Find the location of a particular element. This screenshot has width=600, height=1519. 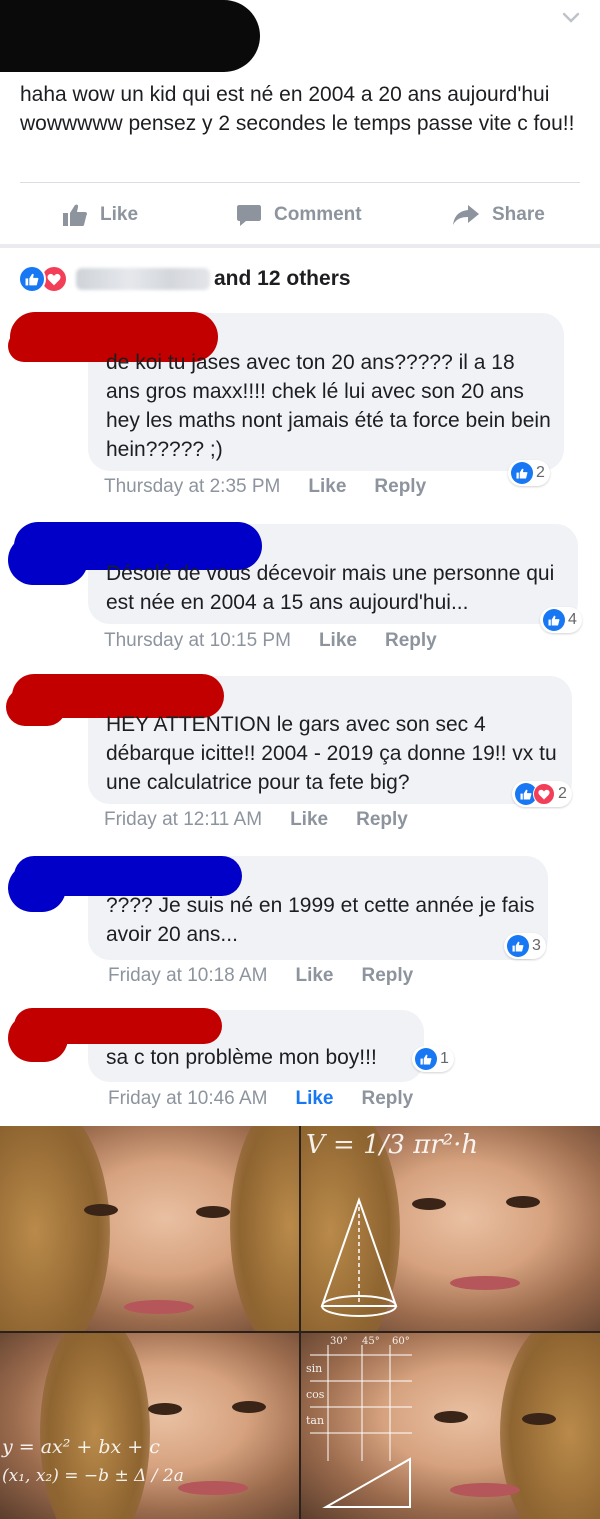

comment-meta: Thursday at 2:35 PM Like Reply is located at coordinates (265, 487).